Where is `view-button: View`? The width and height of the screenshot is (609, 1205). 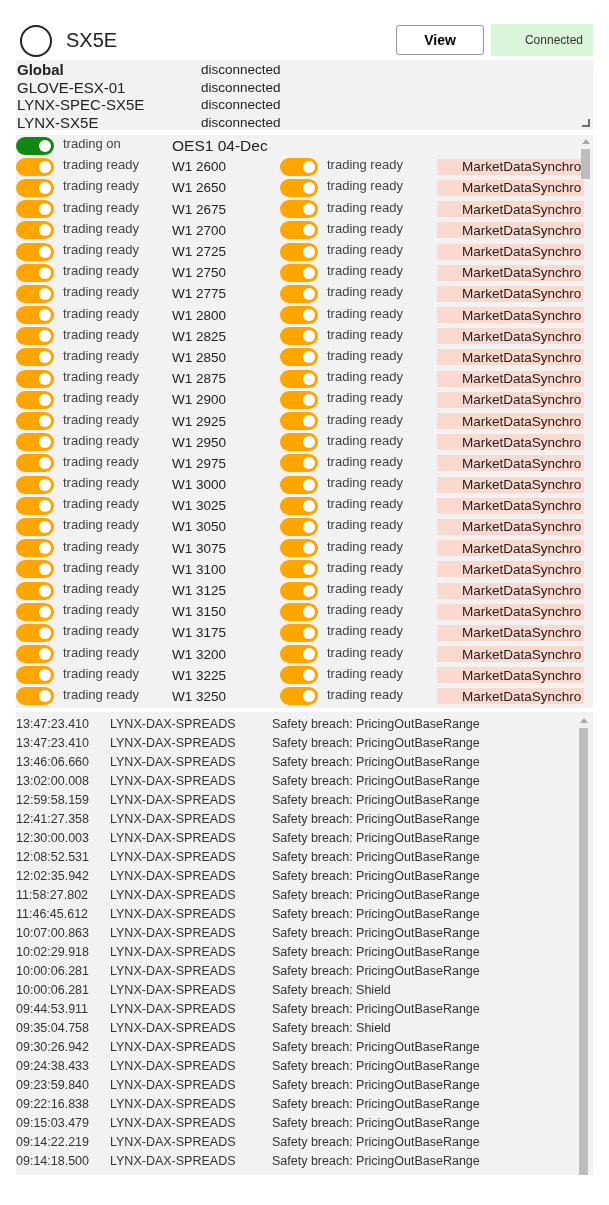 view-button: View is located at coordinates (440, 40).